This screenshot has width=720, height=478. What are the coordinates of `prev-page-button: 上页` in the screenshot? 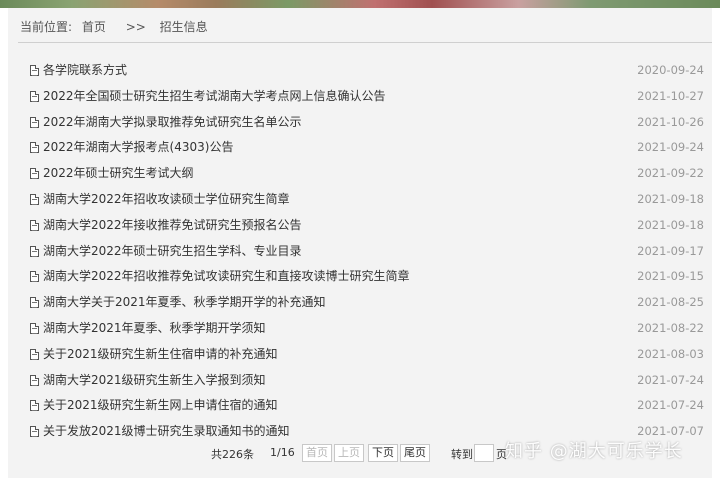 It's located at (349, 453).